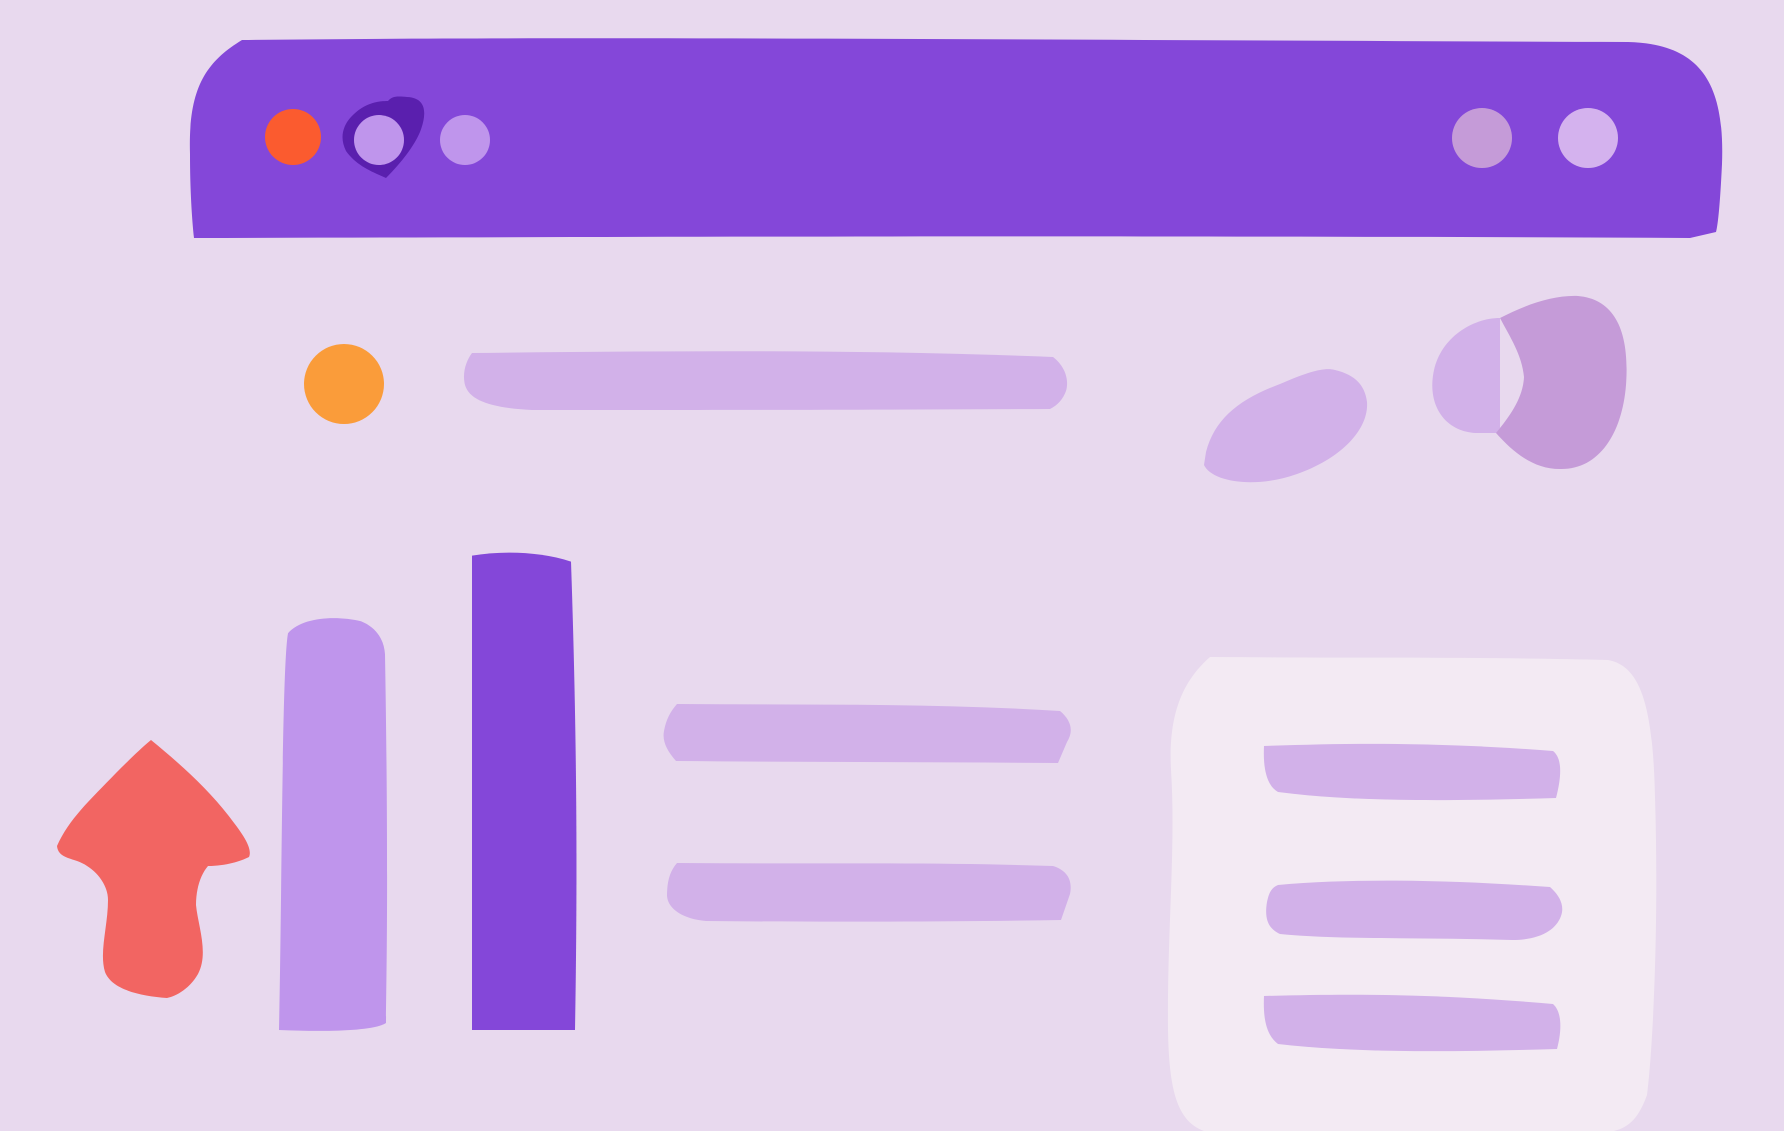 This screenshot has height=1131, width=1784. I want to click on side-panel-card, so click(1412, 894).